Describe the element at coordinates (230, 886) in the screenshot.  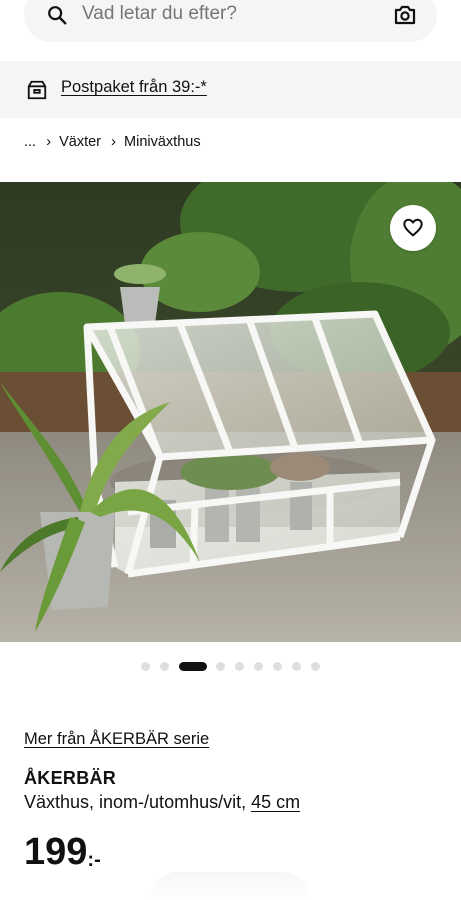
I see `bottom-action-shadow` at that location.